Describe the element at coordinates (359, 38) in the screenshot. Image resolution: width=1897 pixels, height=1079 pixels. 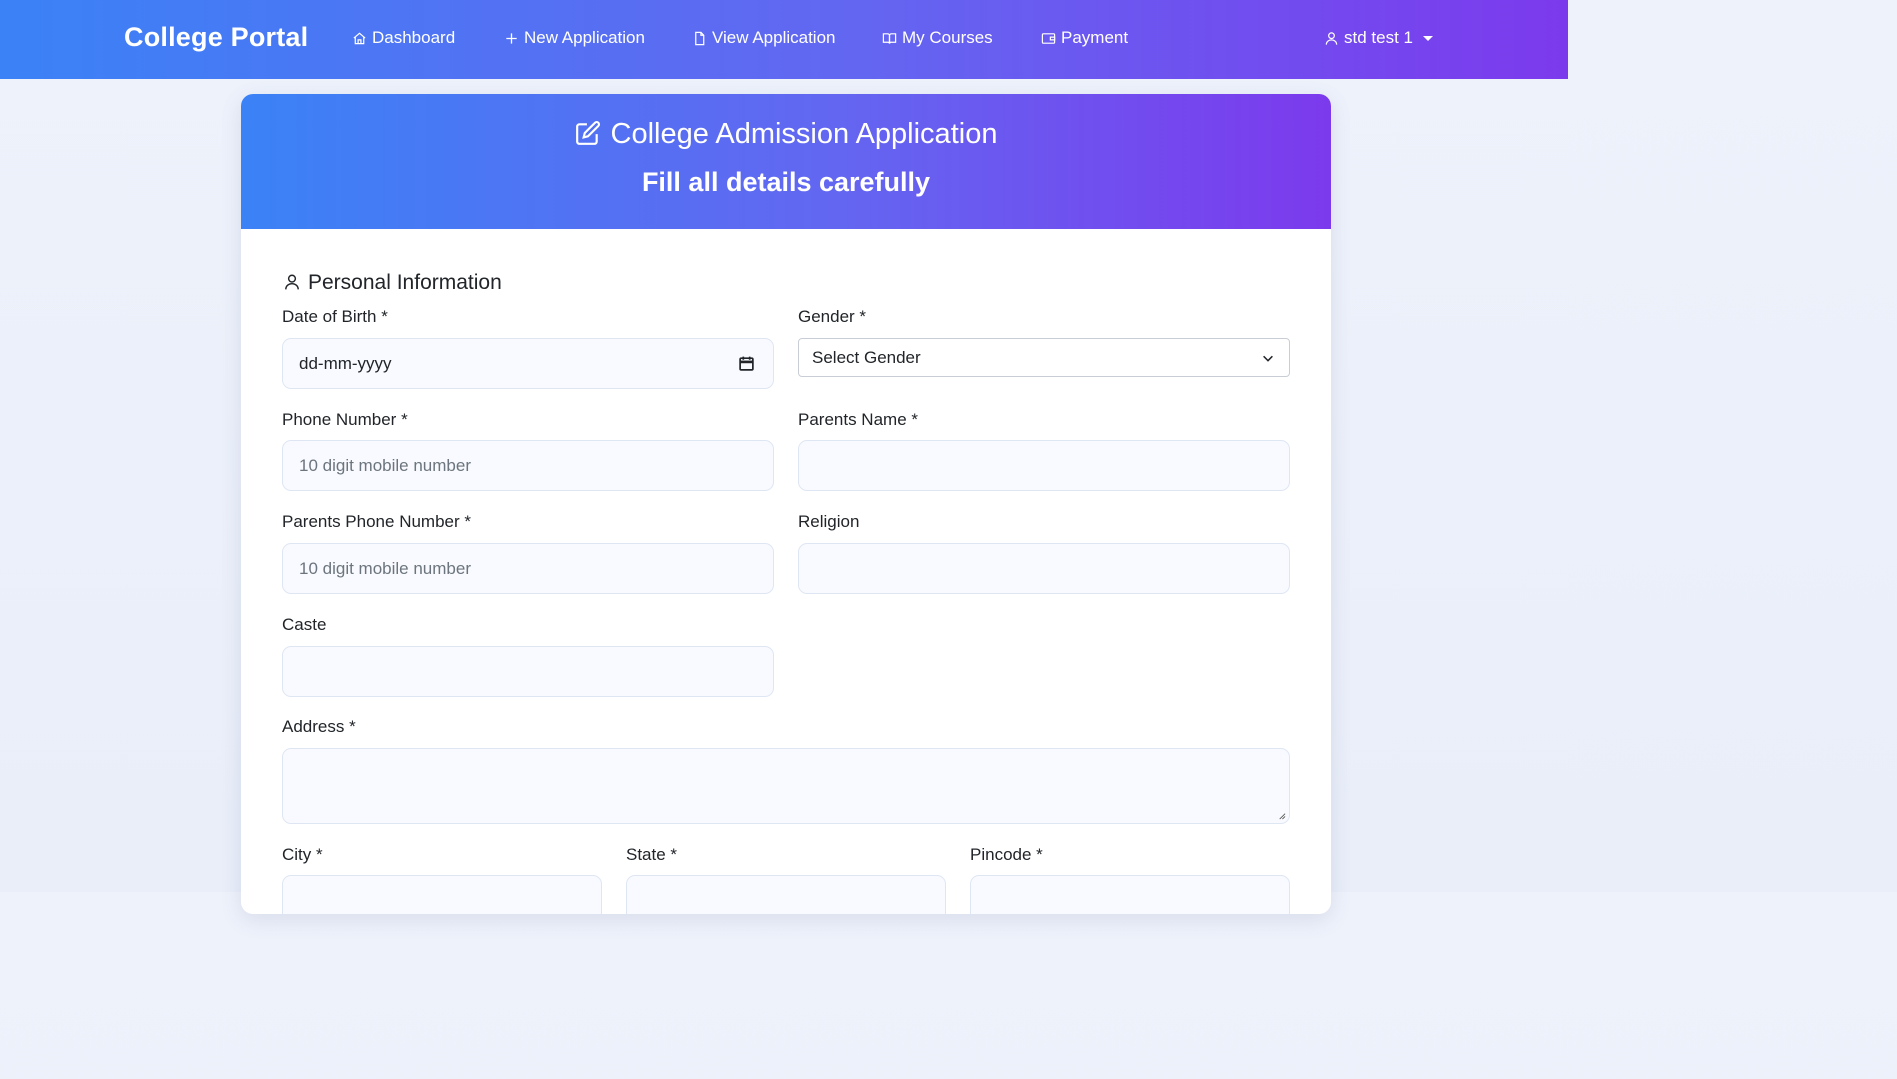
I see `home-icon` at that location.